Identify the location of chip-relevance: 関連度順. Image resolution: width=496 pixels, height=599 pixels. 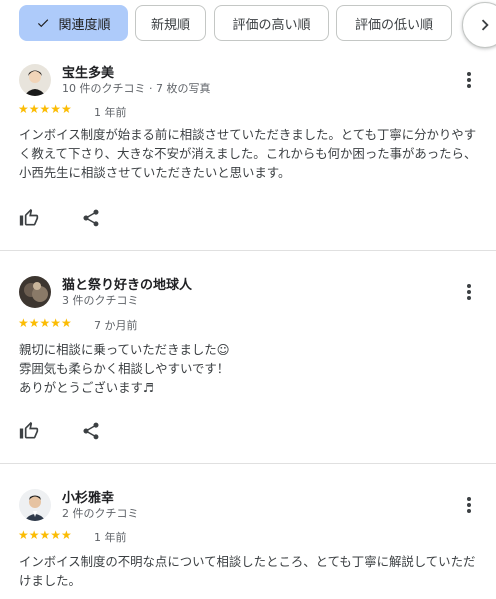
(73, 23).